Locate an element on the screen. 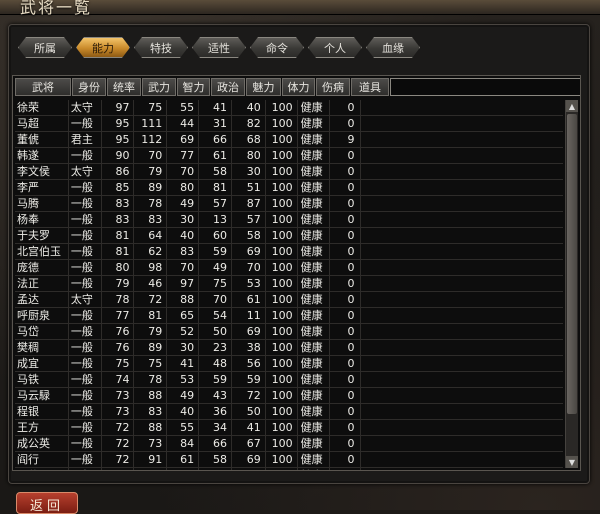  column-header: 道具 is located at coordinates (370, 87).